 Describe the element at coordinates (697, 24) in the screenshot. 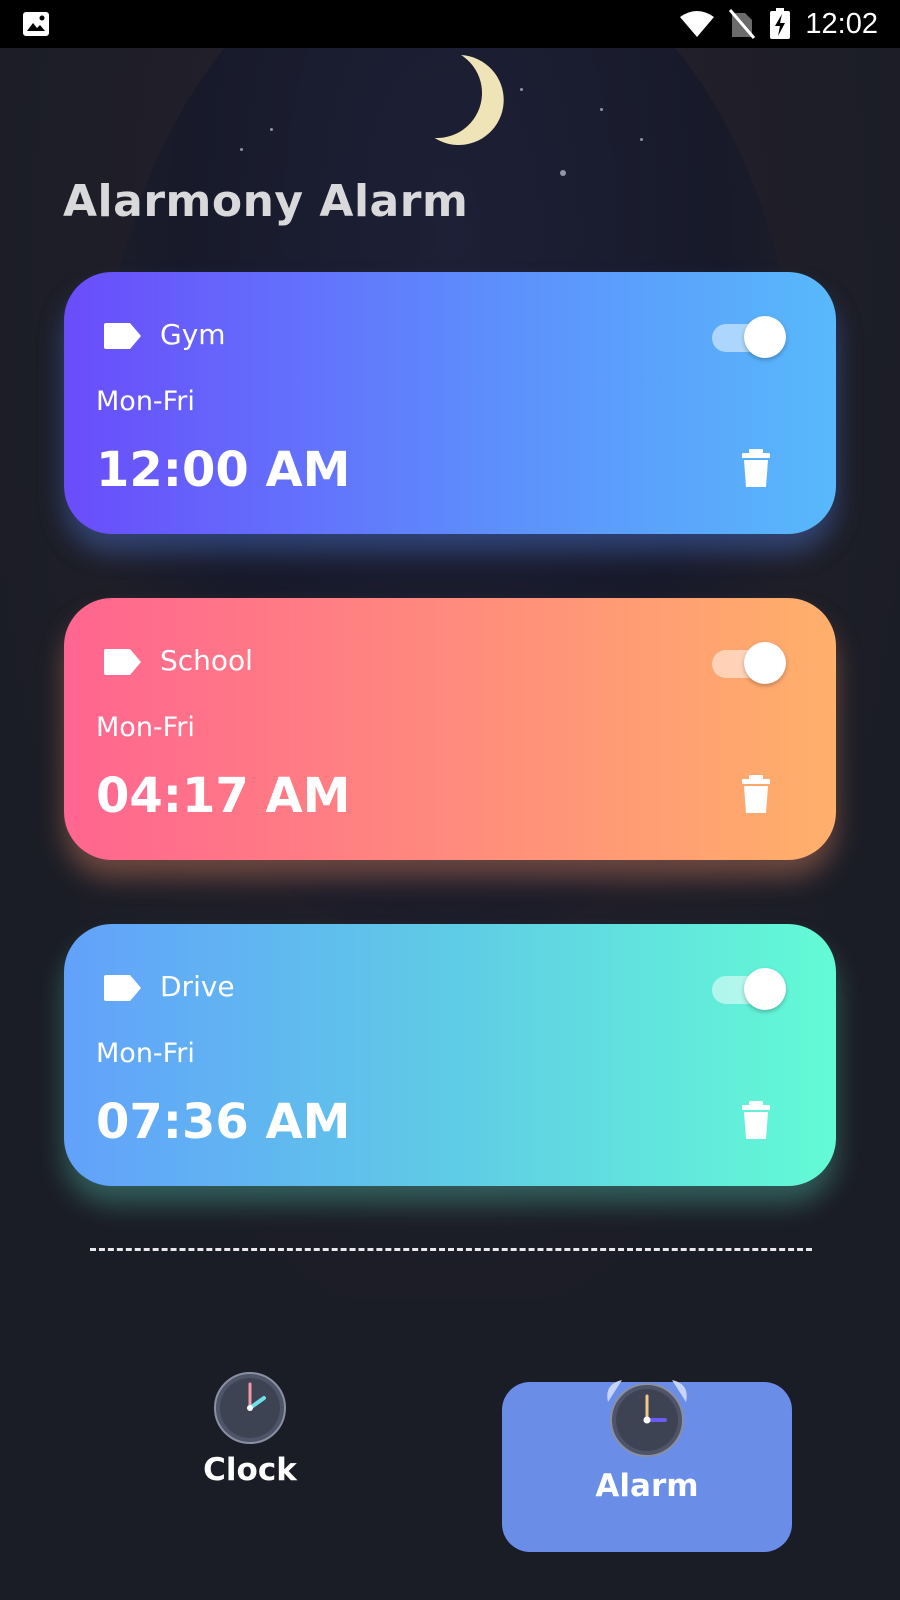

I see `wifi-icon` at that location.